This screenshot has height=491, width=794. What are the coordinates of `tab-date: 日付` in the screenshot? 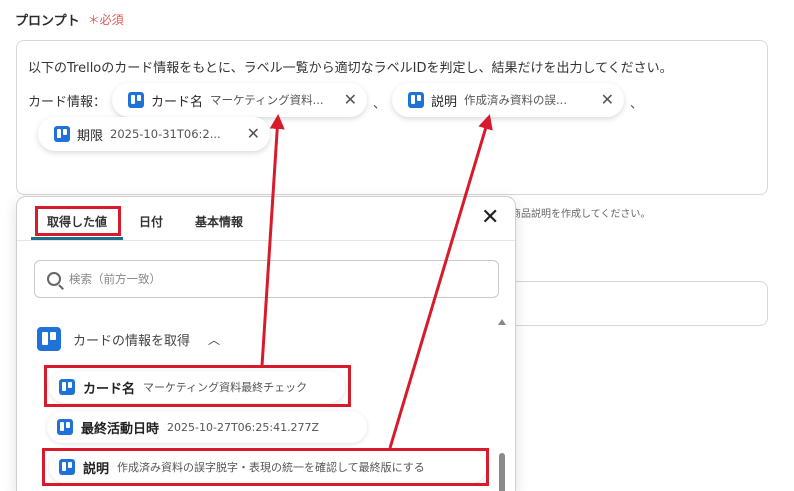 It's located at (151, 221).